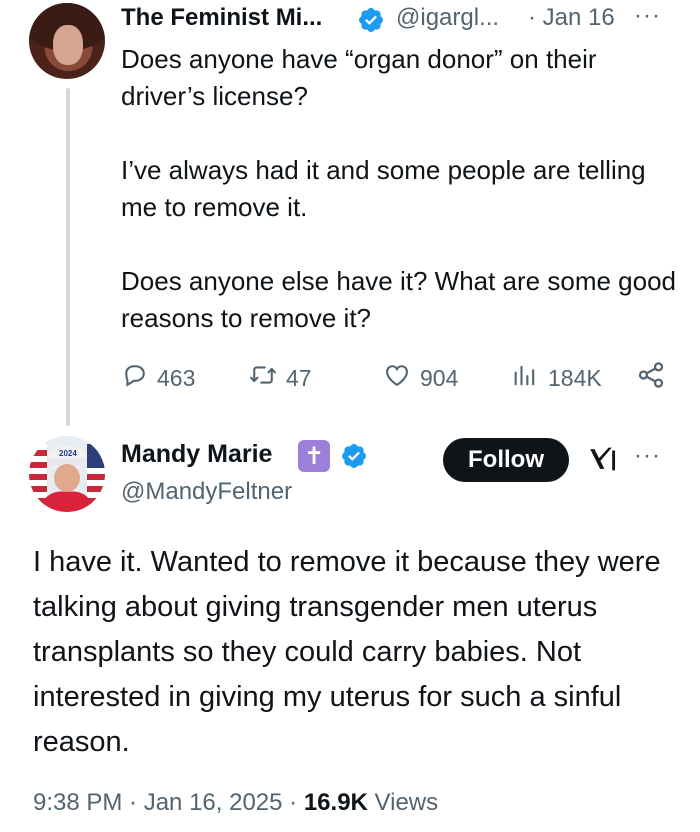 The width and height of the screenshot is (700, 832). Describe the element at coordinates (68, 45) in the screenshot. I see `avatar-face` at that location.